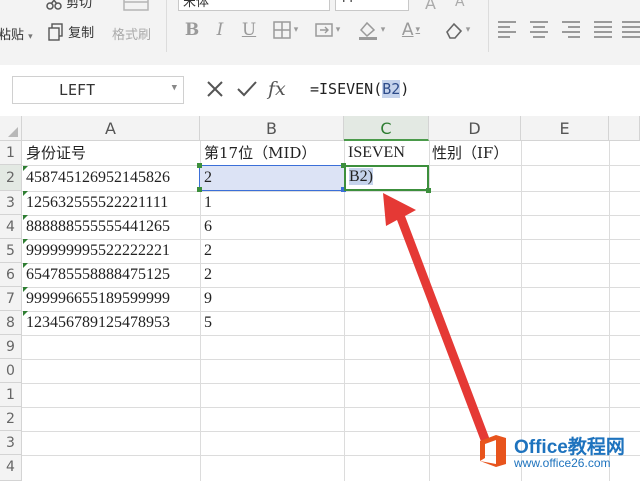 This screenshot has height=481, width=640. I want to click on cell-a7: 999996655189599999, so click(98, 299).